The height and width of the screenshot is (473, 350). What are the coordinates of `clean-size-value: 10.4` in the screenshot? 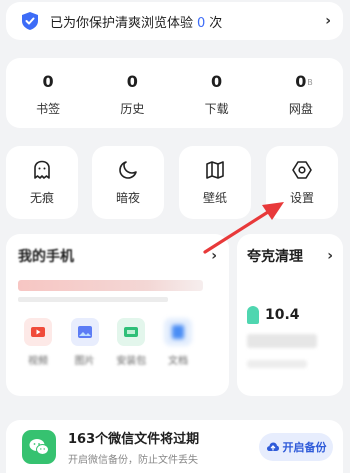 It's located at (282, 315).